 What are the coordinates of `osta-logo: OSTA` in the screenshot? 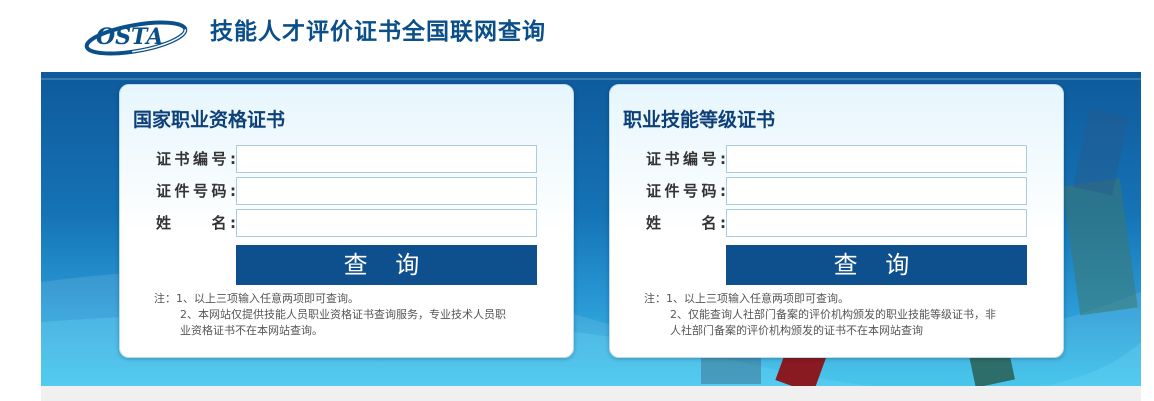 It's located at (140, 35).